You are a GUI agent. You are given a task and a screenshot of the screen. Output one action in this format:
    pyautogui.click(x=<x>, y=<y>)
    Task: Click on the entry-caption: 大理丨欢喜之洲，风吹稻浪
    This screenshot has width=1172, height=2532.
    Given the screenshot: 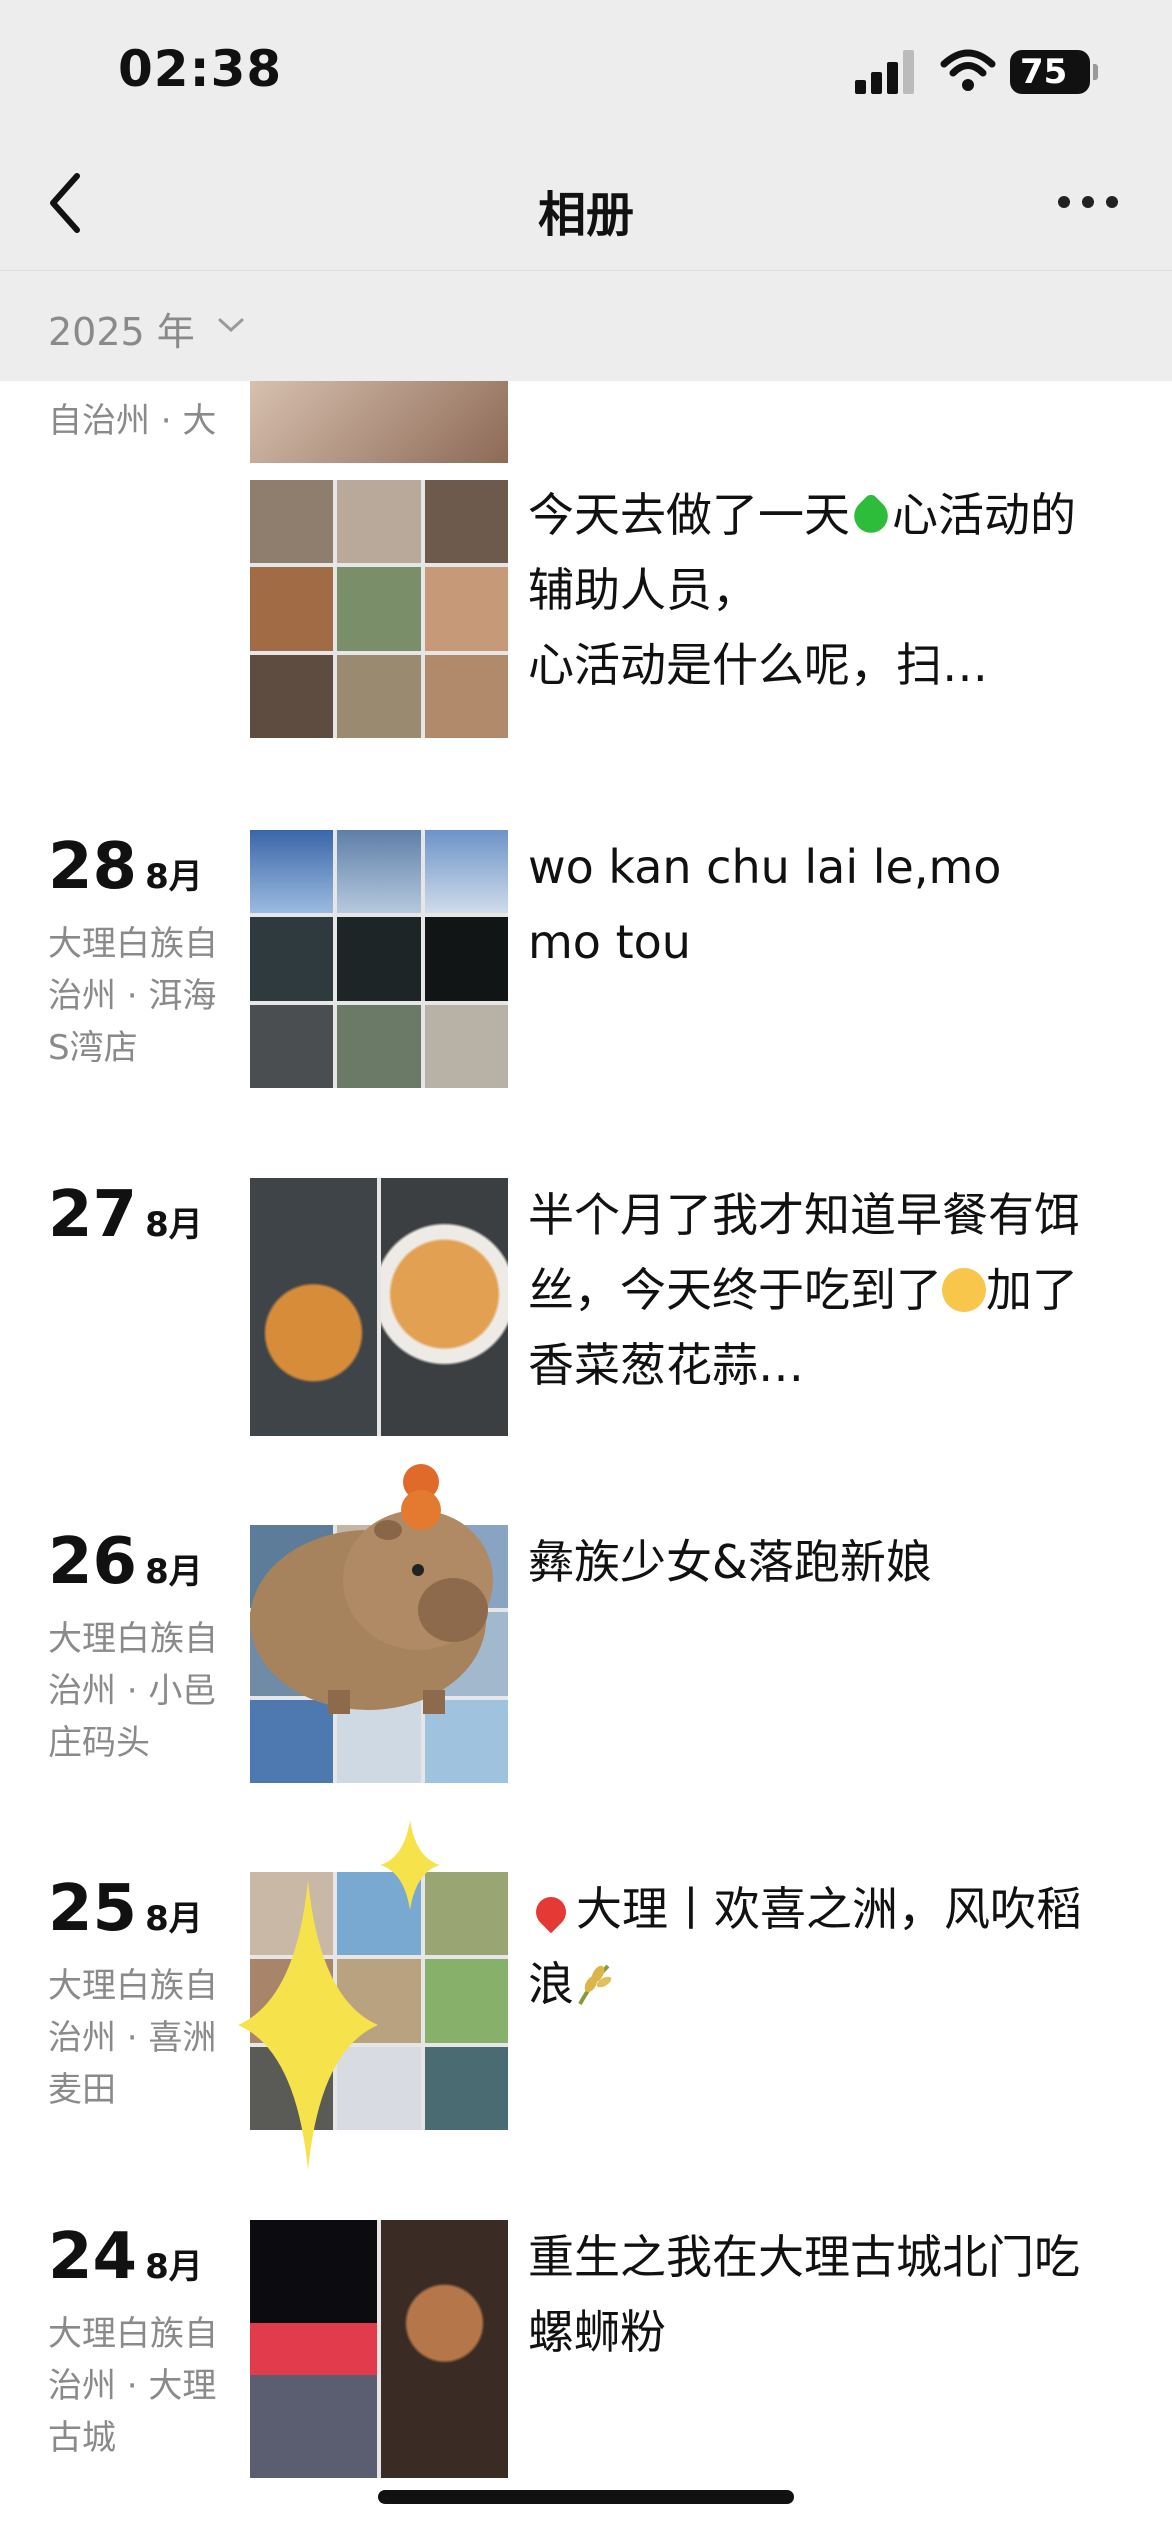 What is the action you would take?
    pyautogui.click(x=808, y=1947)
    